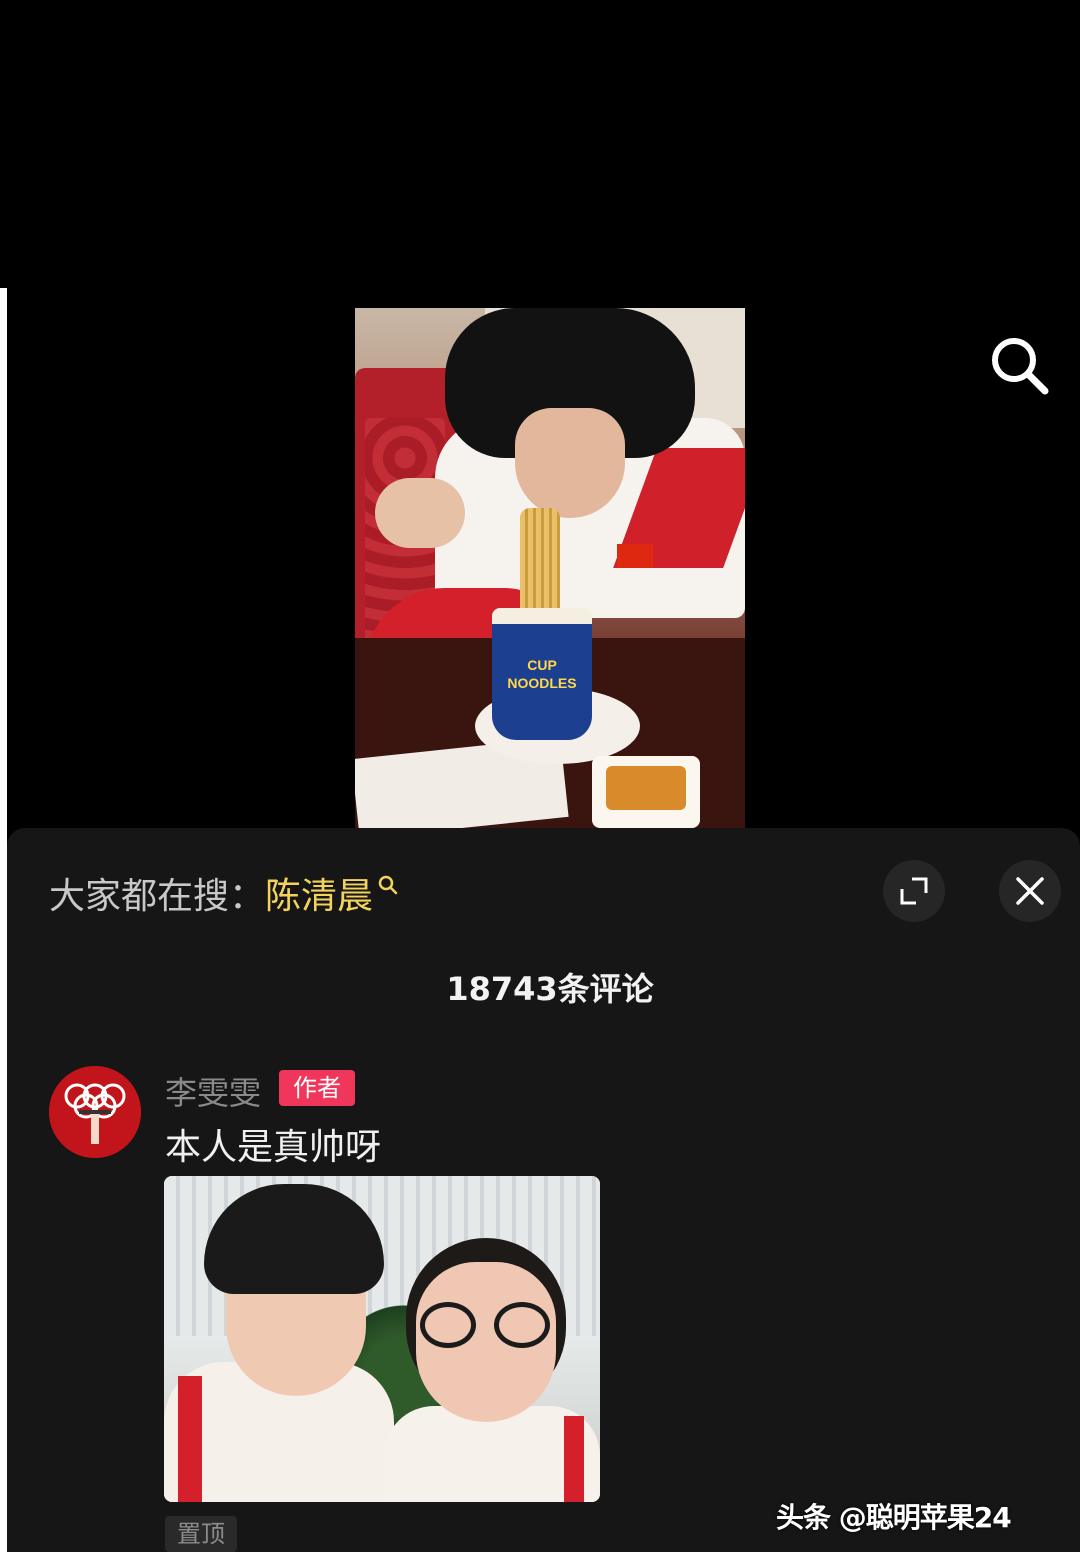  I want to click on comment-text: 本人是真帅呀, so click(273, 1147).